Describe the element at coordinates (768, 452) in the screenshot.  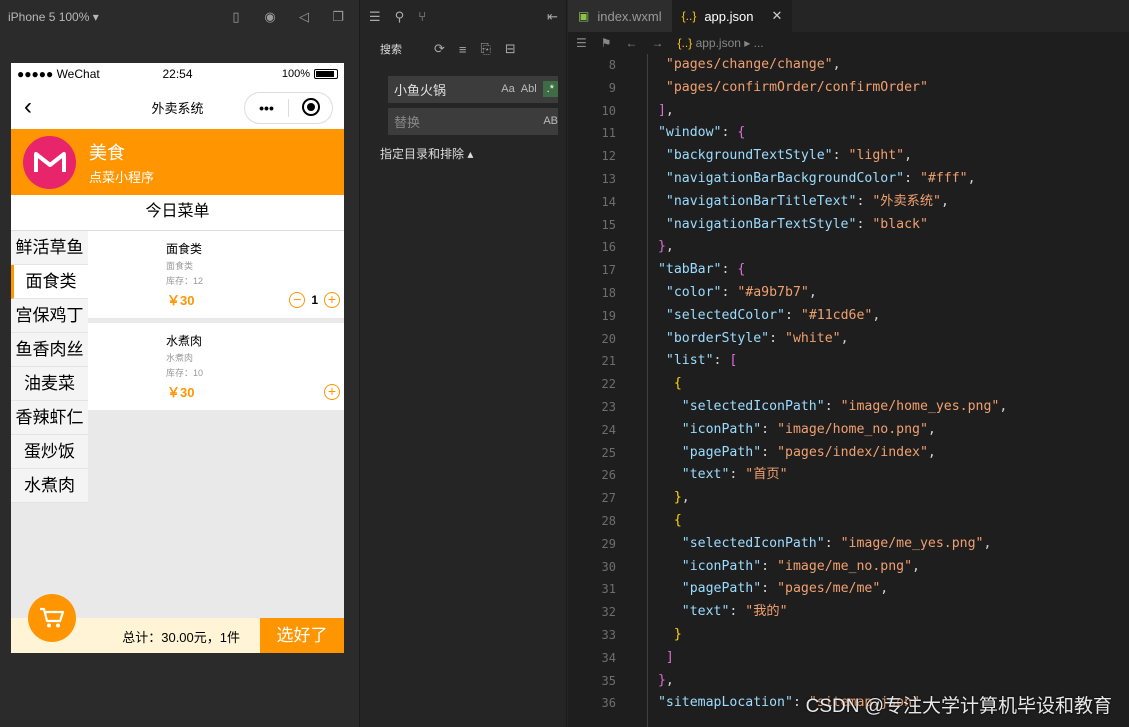
I see `code-line: 25 "pagePath": "pages/index/index",` at that location.